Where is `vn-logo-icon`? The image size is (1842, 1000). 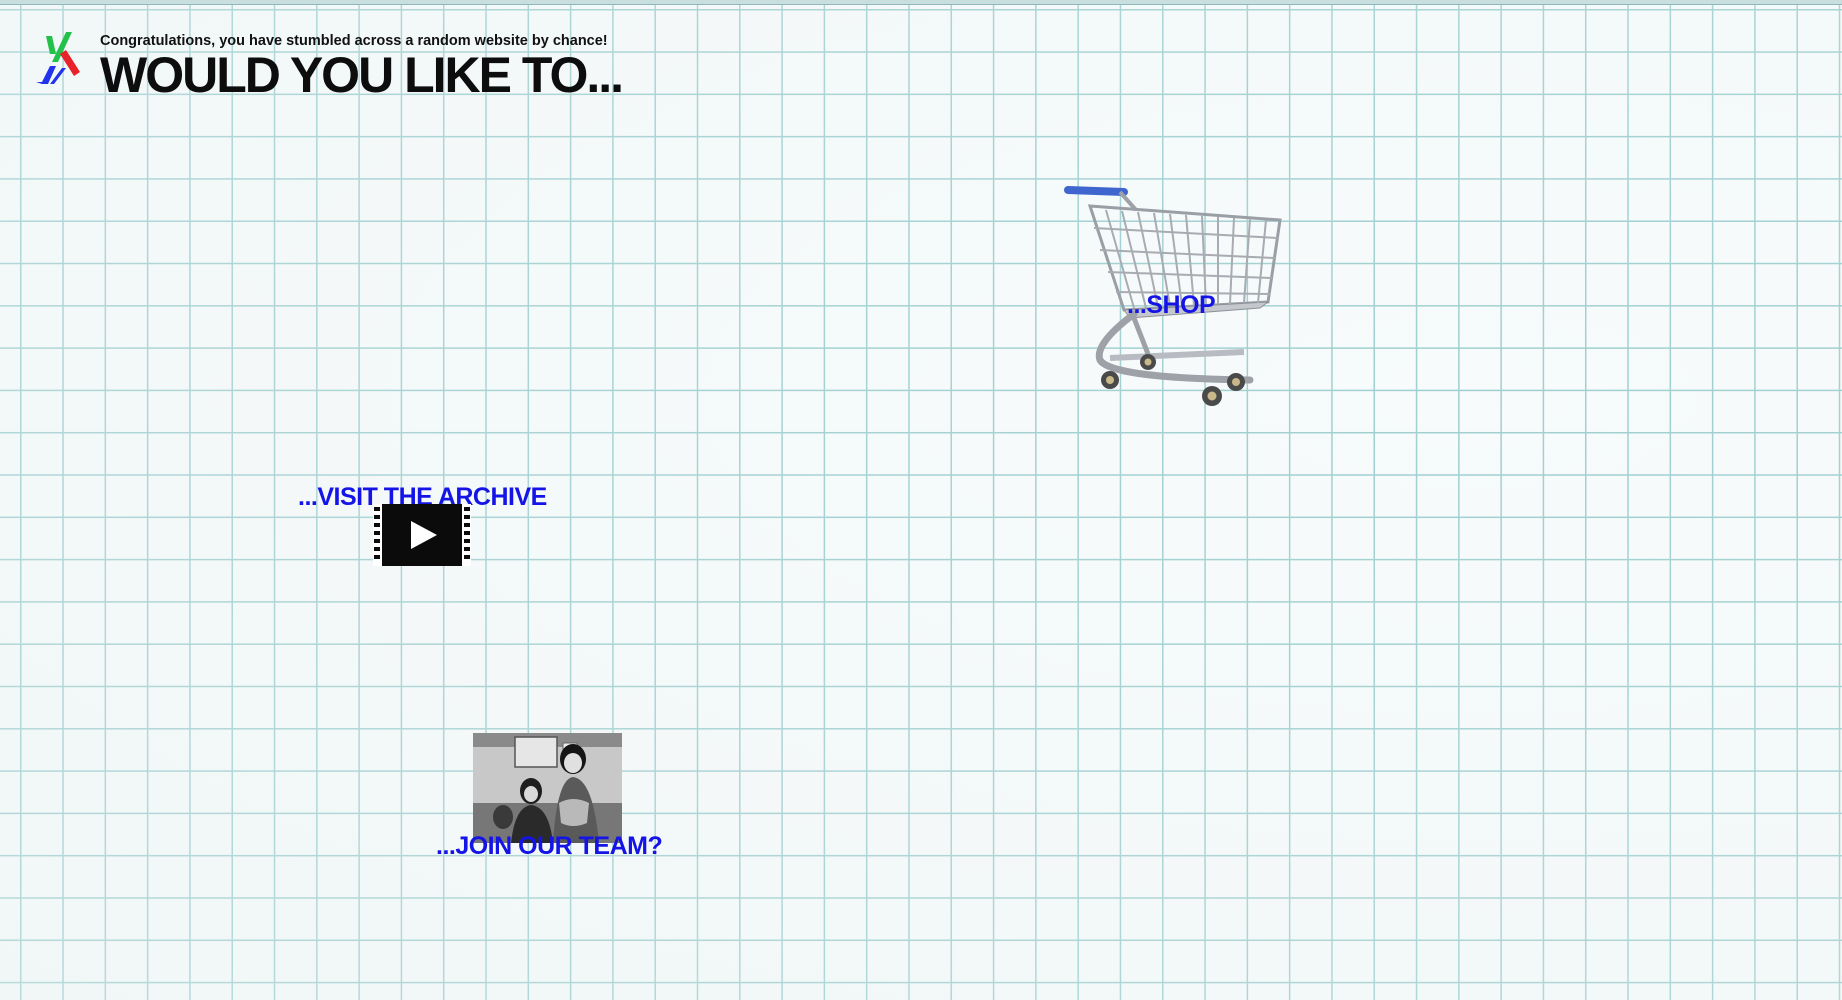
vn-logo-icon is located at coordinates (59, 62).